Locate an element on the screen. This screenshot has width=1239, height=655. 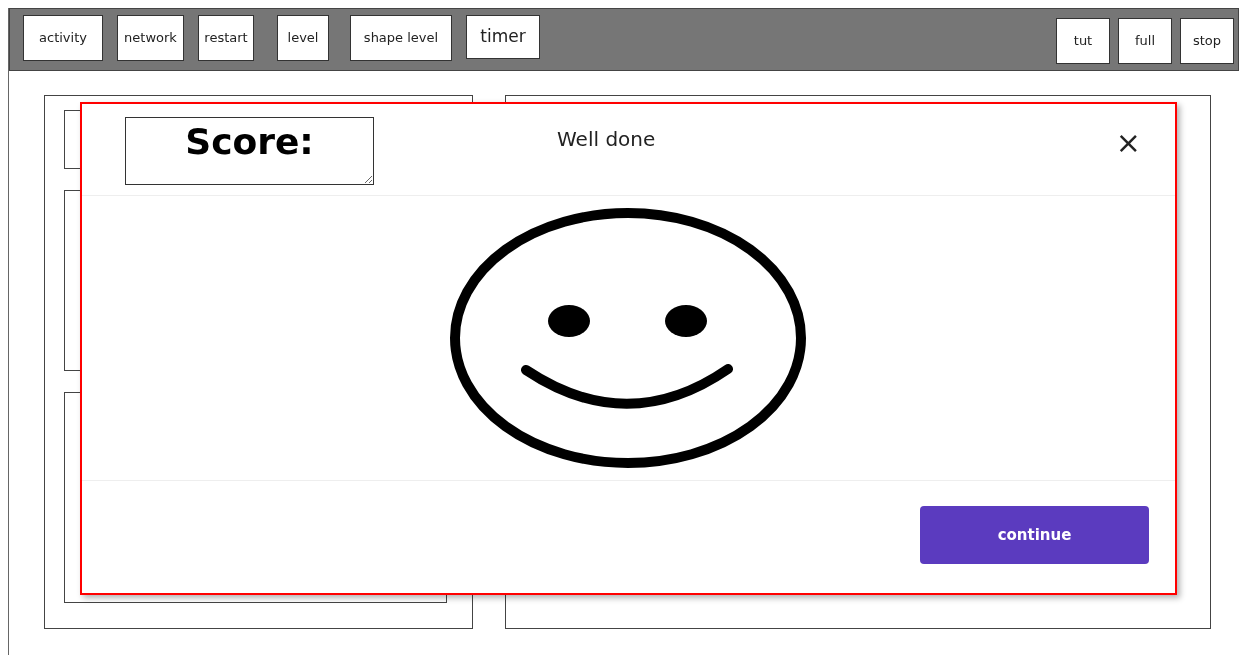
toolbar-button: tut is located at coordinates (1083, 41).